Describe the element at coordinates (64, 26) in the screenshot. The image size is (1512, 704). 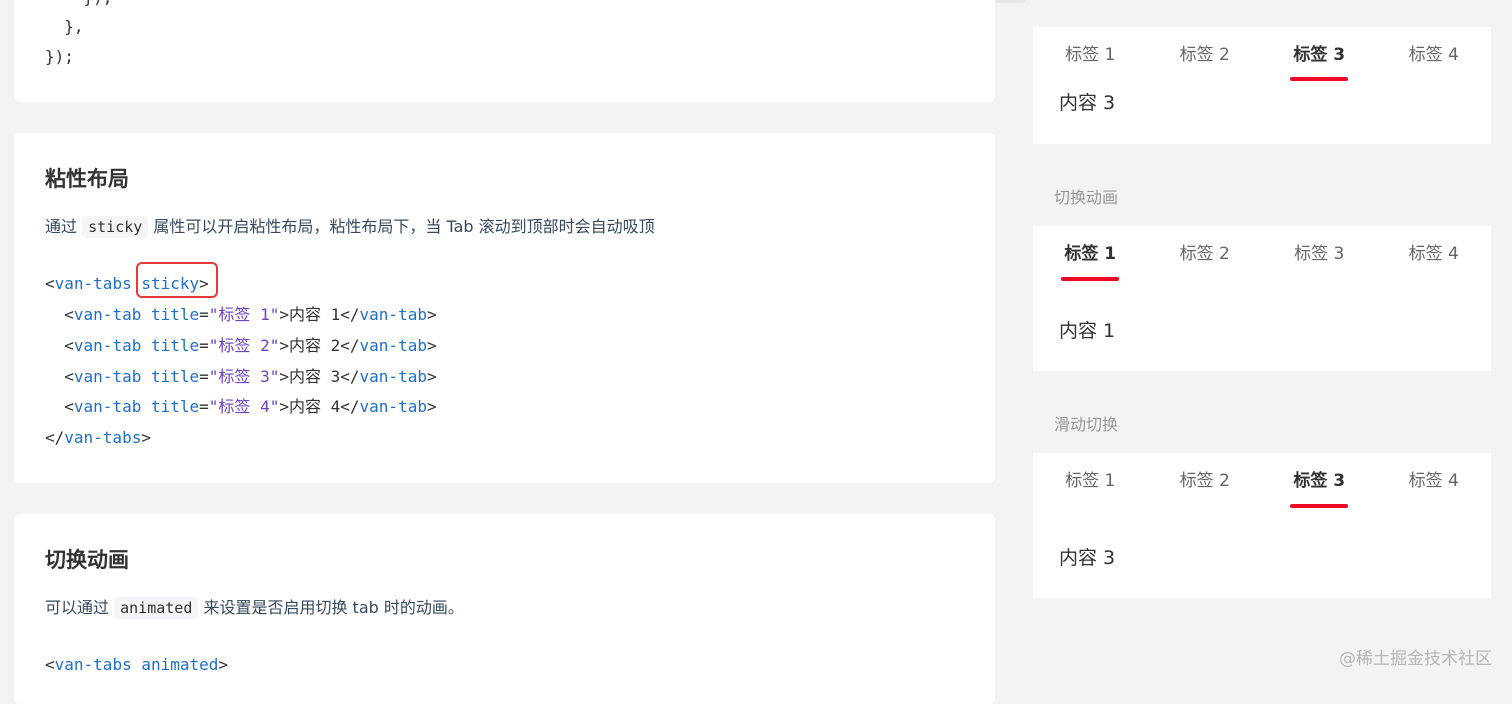
I see `code-line: },` at that location.